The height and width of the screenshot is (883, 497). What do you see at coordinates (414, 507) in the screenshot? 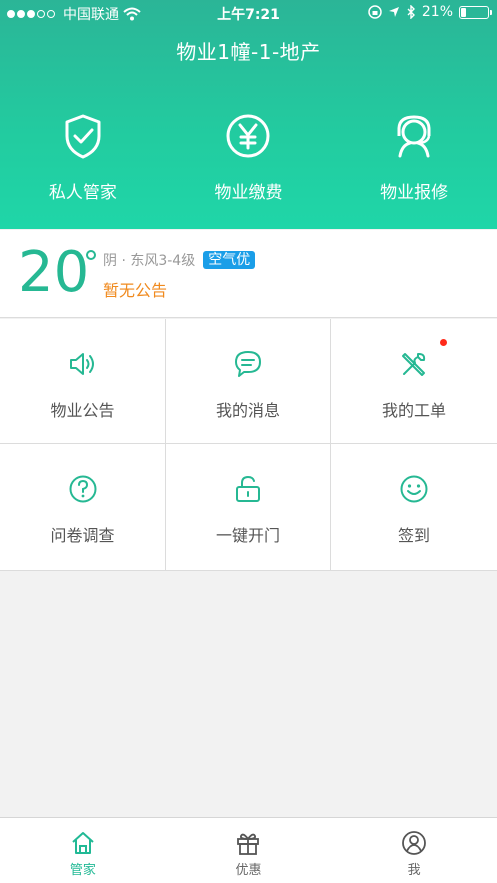
I see `grid-item-check-in: 签到` at bounding box center [414, 507].